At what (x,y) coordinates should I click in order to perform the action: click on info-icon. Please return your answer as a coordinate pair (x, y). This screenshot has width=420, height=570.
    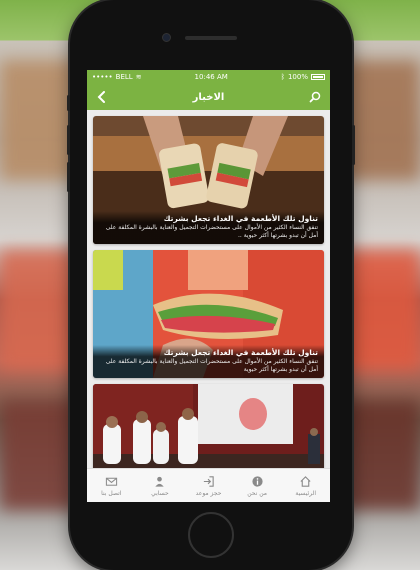
    Looking at the image, I should click on (257, 481).